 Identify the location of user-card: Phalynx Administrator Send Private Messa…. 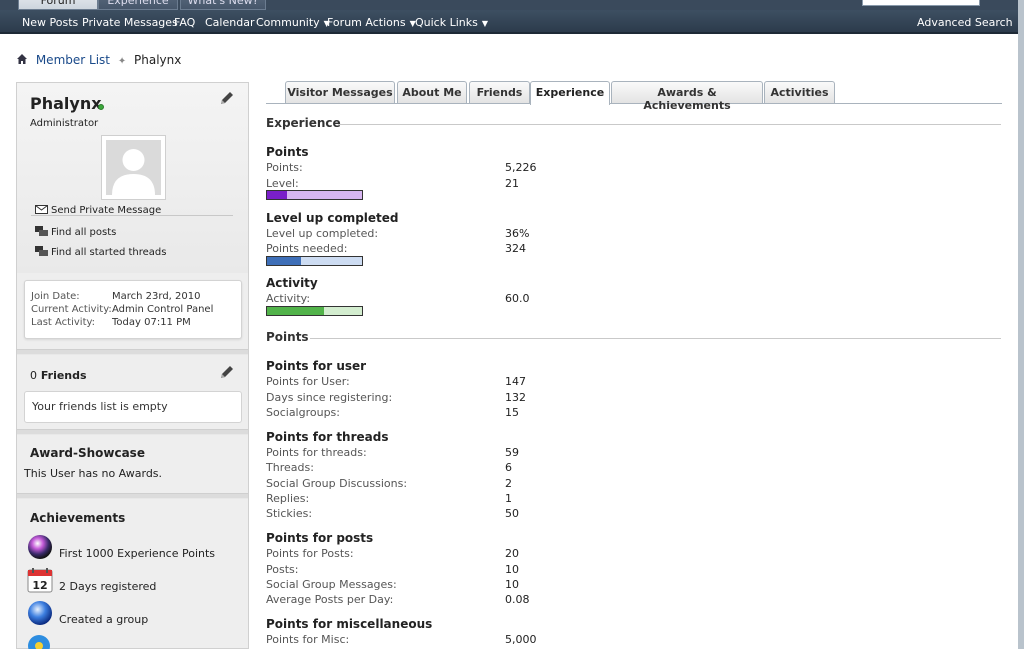
(132, 178).